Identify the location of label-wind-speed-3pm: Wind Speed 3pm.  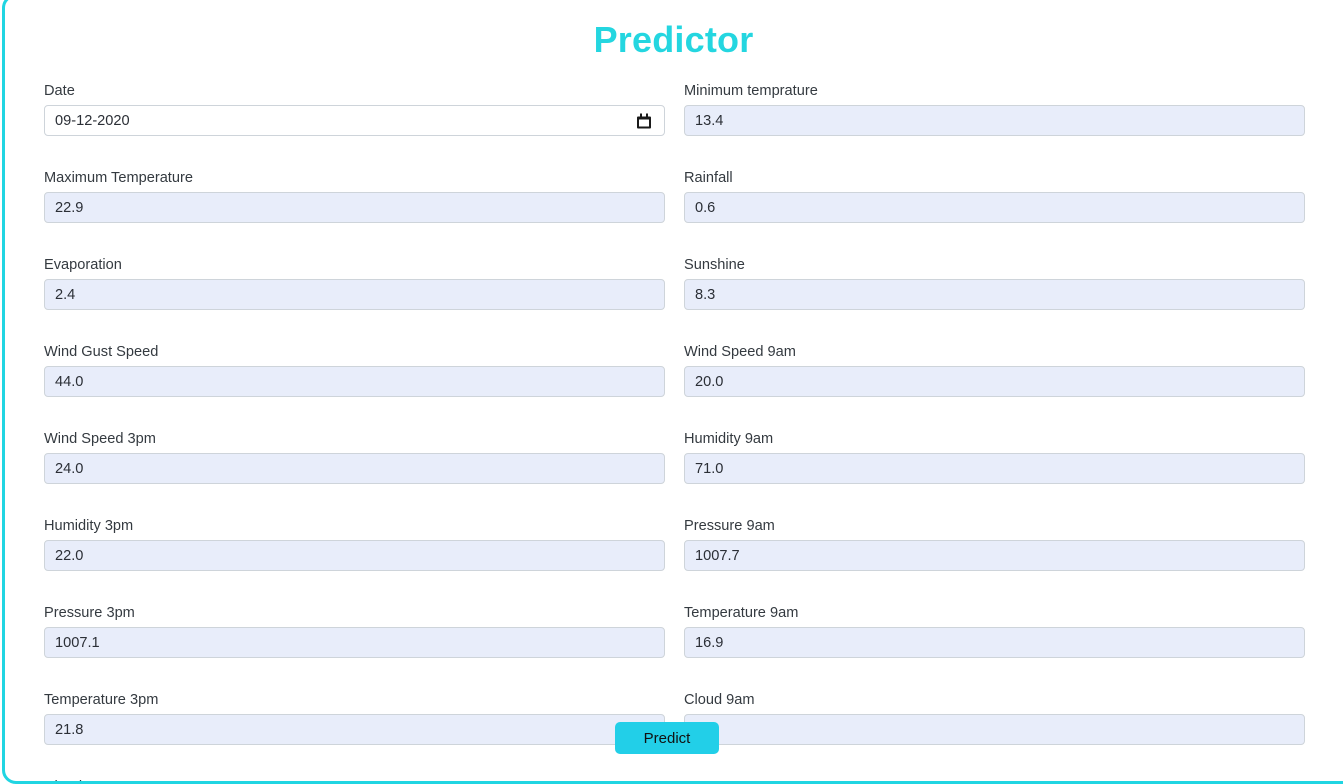
(100, 439).